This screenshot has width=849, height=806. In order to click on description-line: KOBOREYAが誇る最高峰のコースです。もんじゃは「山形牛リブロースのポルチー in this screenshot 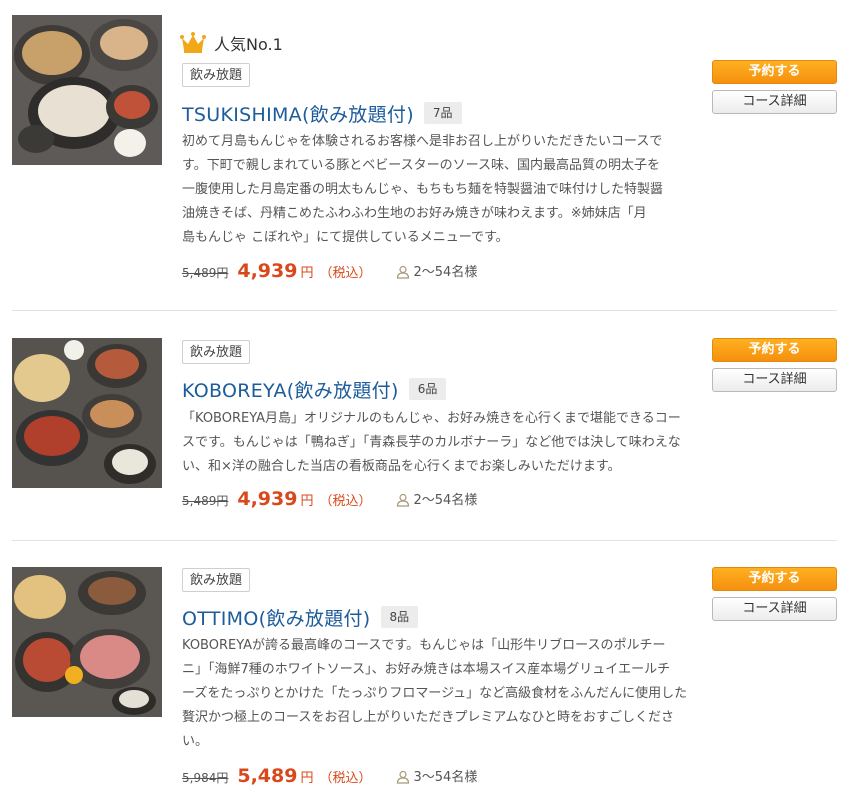, I will do `click(424, 645)`.